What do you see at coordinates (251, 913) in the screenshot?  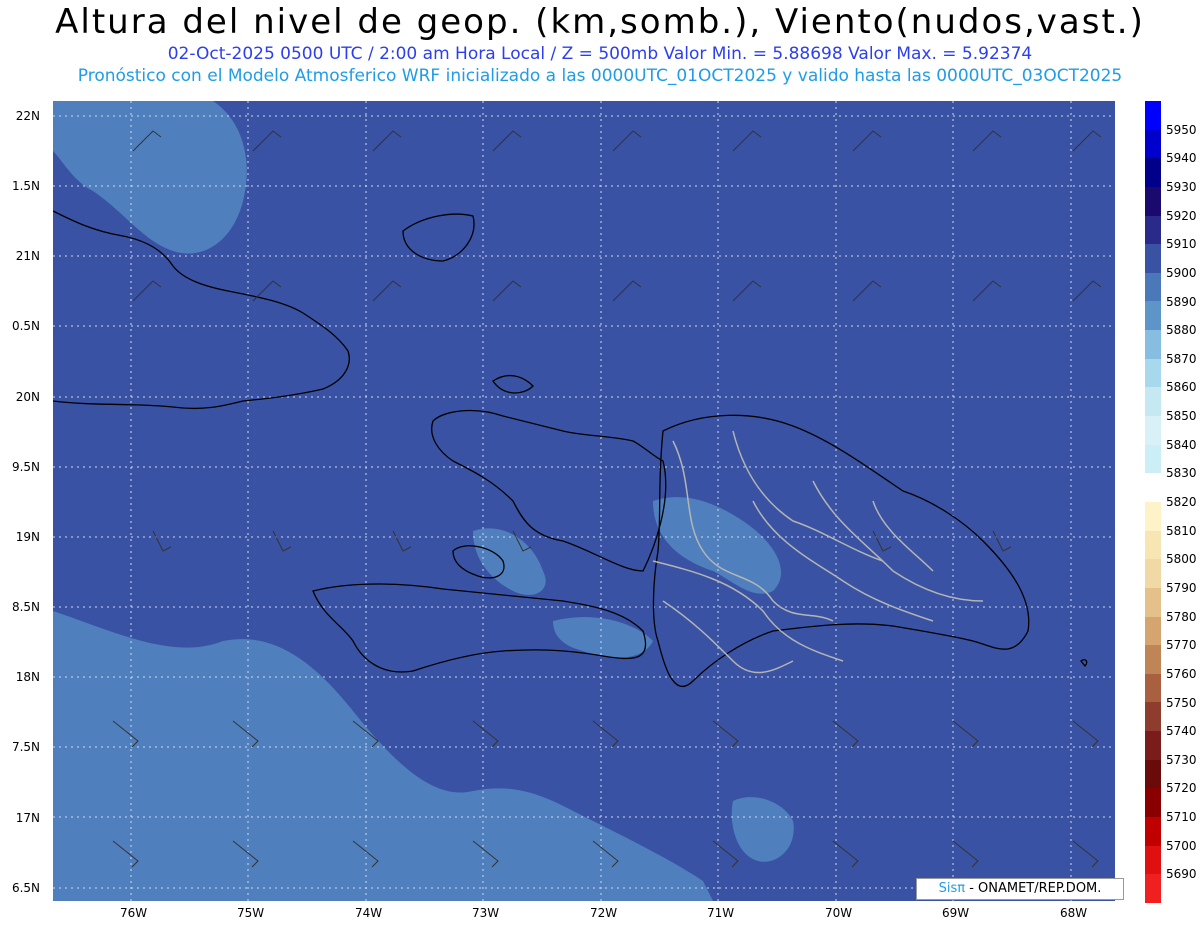 I see `lon-label-75w: 75W` at bounding box center [251, 913].